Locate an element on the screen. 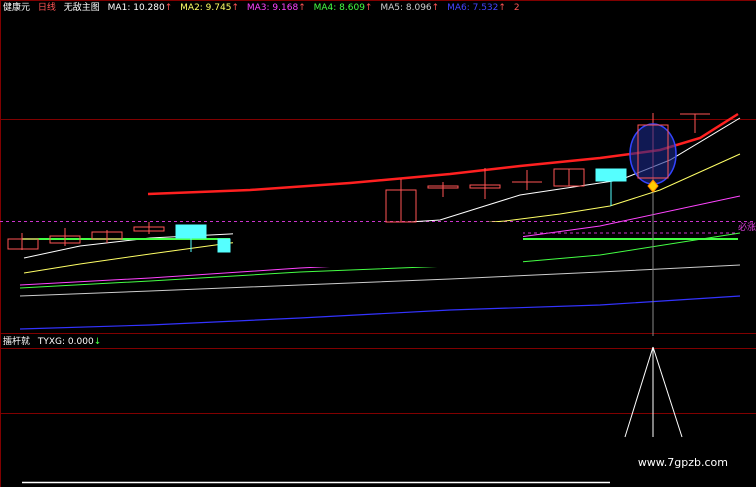 The image size is (756, 487). ma5-value: MA5: 8.096↑ is located at coordinates (409, 8).